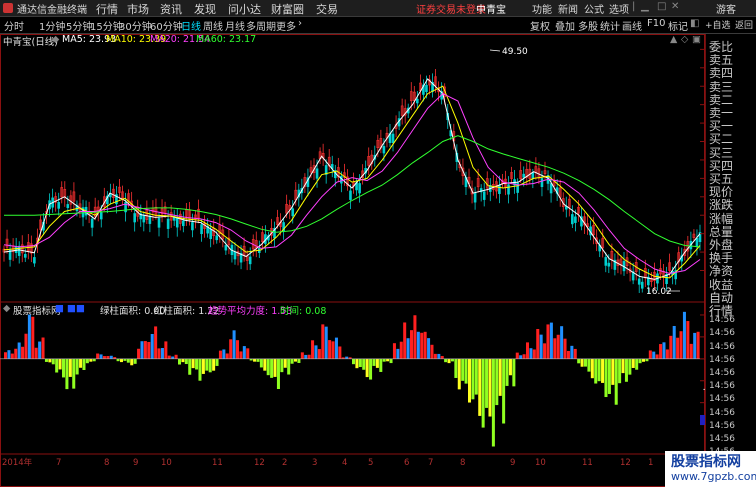  I want to click on menu-options: 选项, so click(619, 8).